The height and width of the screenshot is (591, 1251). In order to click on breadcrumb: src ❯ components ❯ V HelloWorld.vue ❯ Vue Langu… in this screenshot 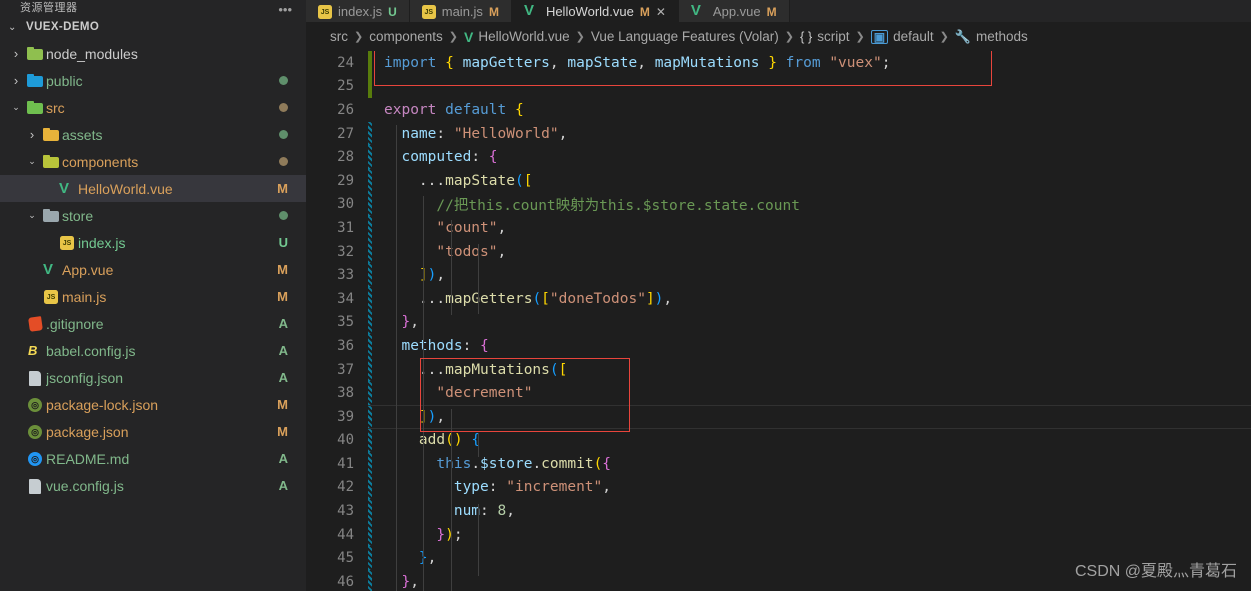, I will do `click(778, 36)`.